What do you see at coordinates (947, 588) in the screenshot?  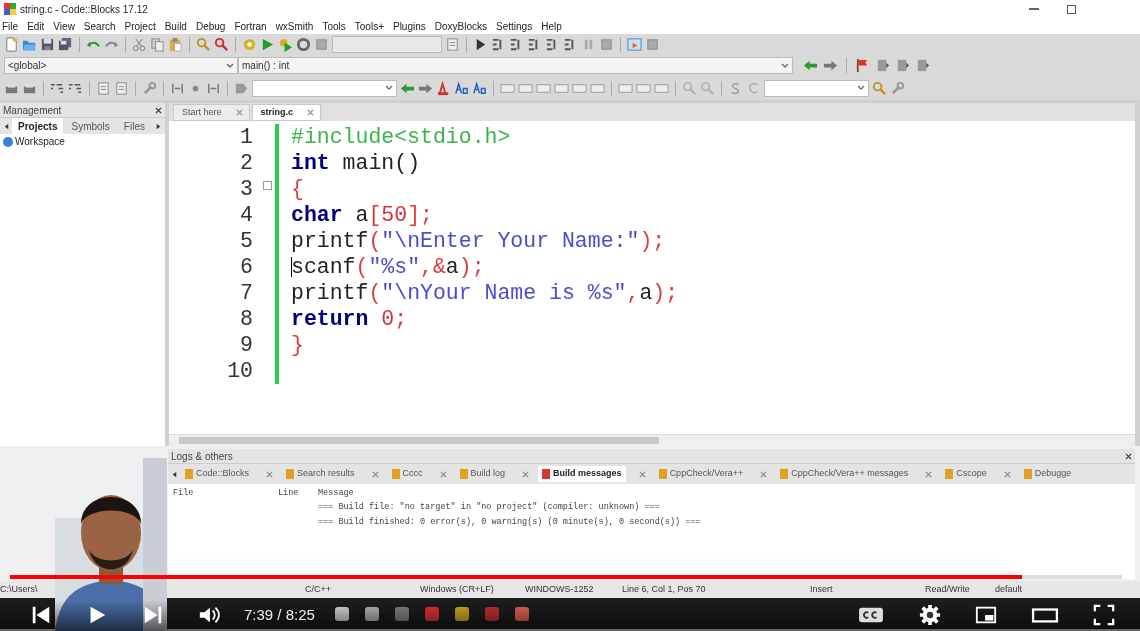 I see `status-text: Read/Write` at bounding box center [947, 588].